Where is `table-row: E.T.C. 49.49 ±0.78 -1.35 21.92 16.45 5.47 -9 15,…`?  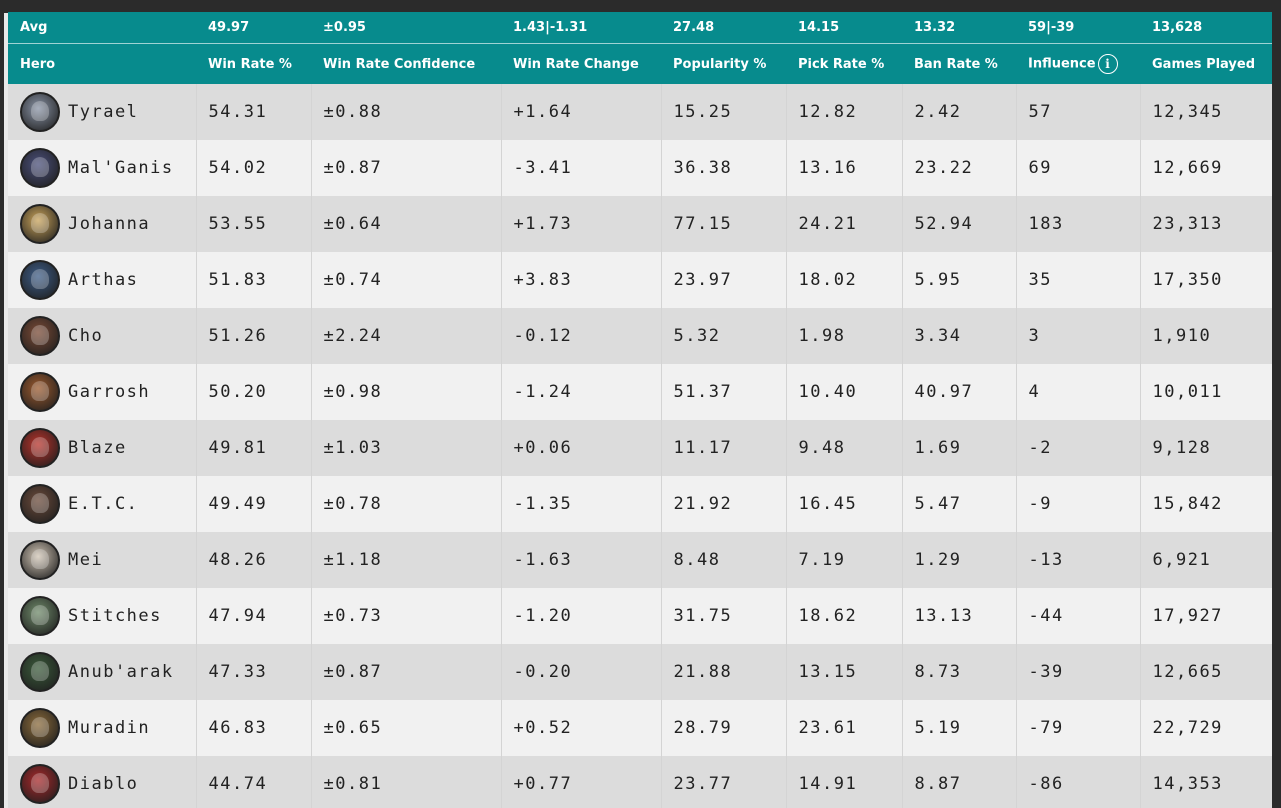 table-row: E.T.C. 49.49 ±0.78 -1.35 21.92 16.45 5.47 -9 15,… is located at coordinates (642, 504).